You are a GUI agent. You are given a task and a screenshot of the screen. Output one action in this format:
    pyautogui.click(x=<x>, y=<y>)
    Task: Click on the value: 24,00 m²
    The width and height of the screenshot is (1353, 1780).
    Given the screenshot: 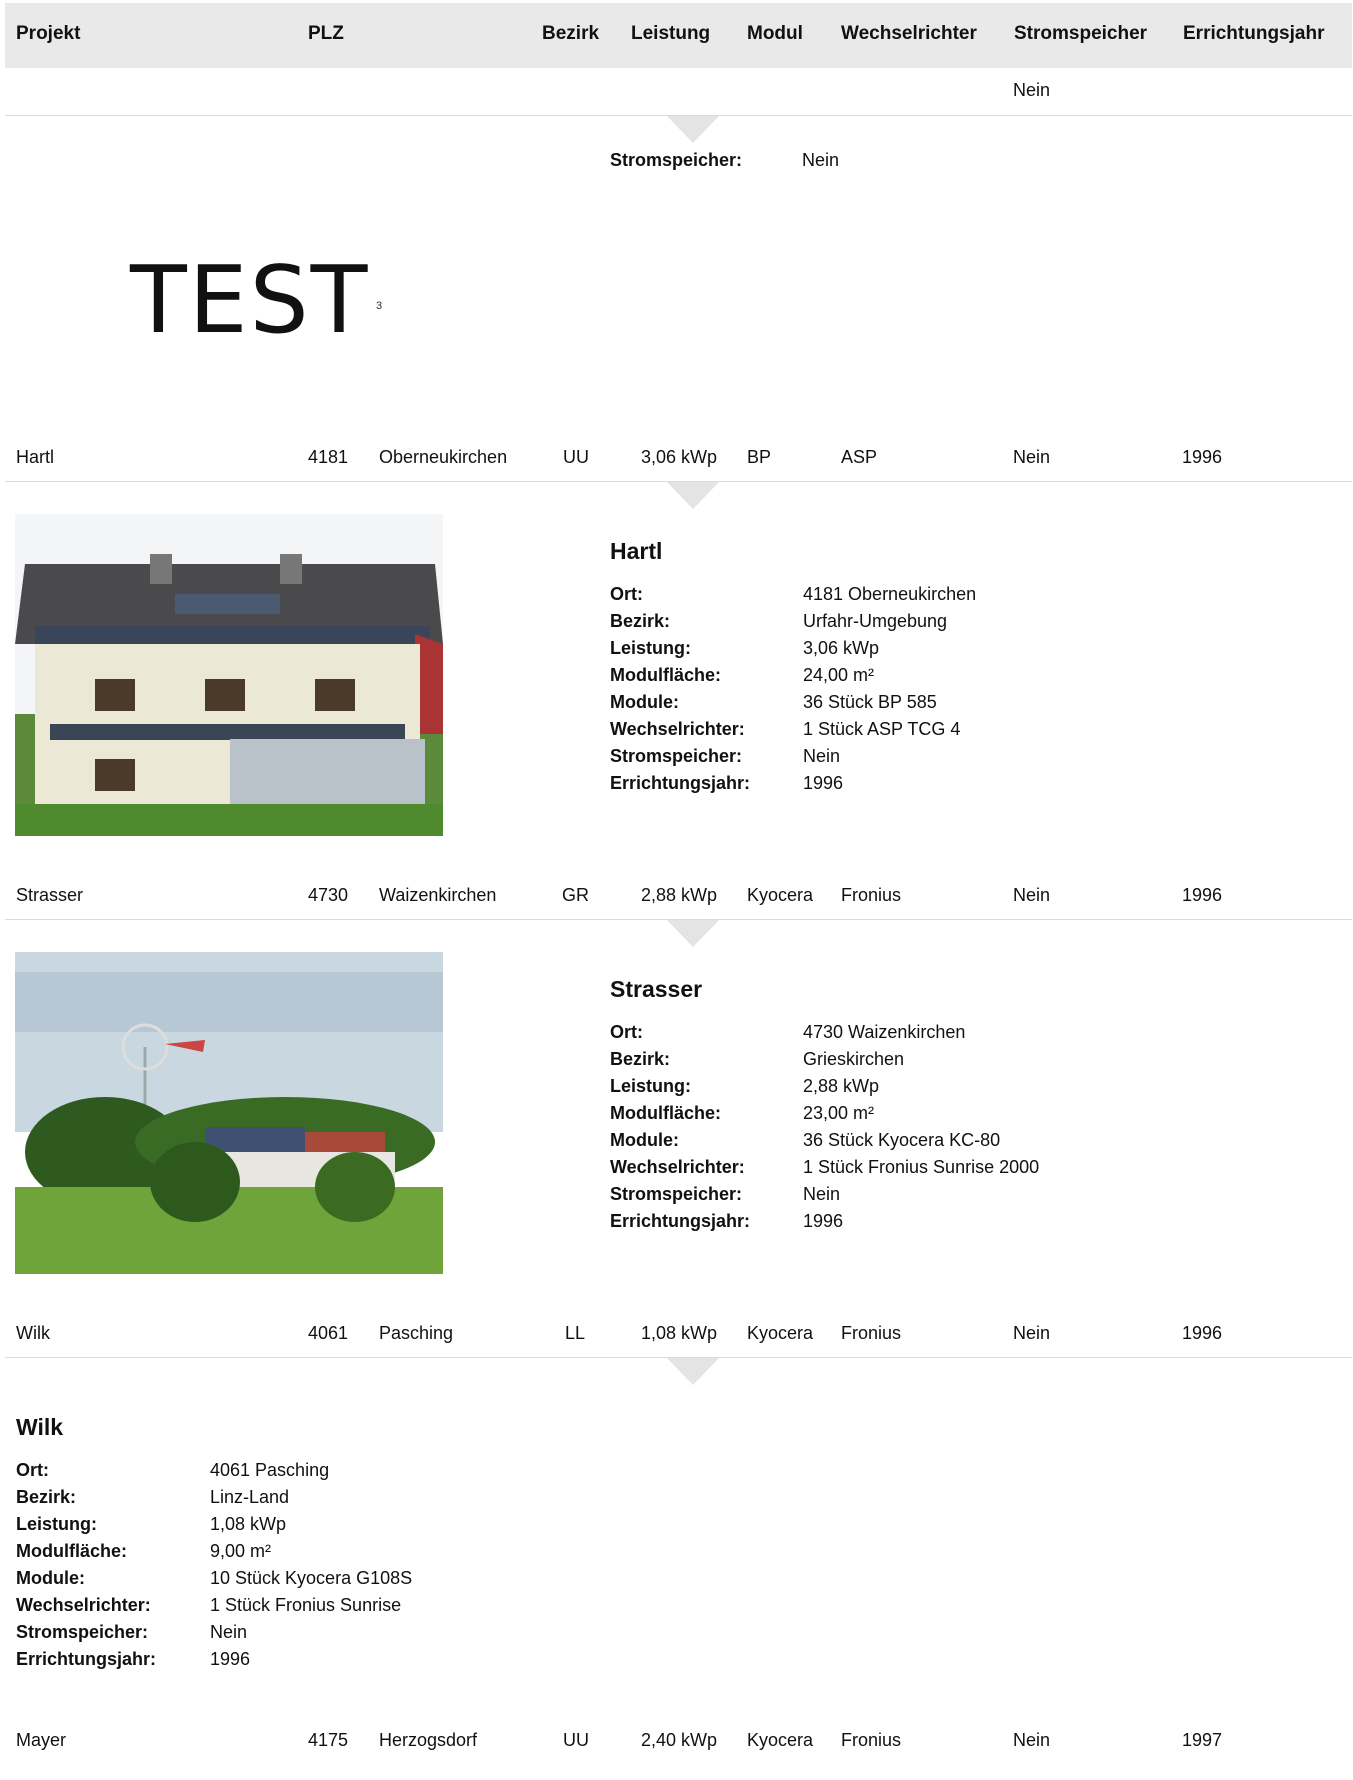 What is the action you would take?
    pyautogui.click(x=839, y=675)
    